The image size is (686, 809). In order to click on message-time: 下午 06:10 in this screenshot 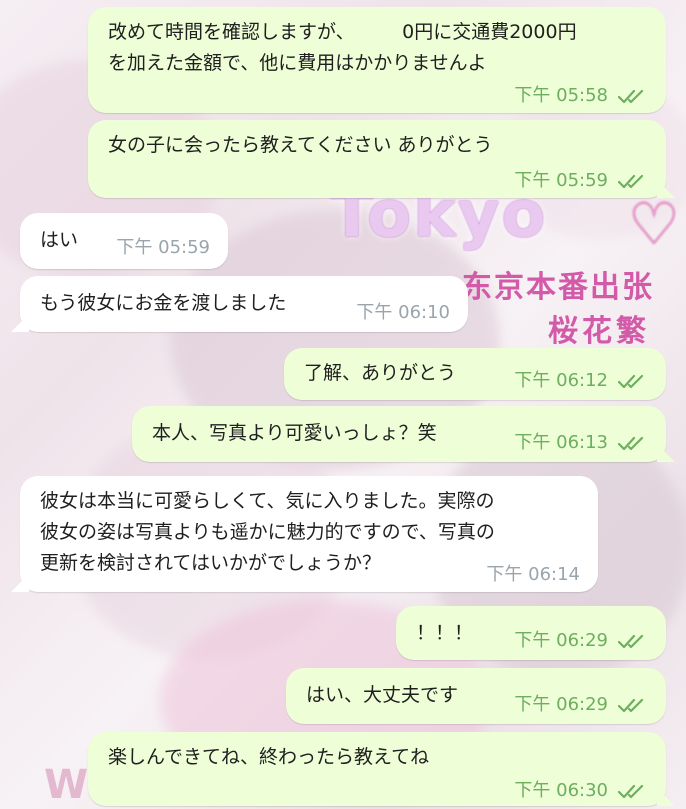, I will do `click(403, 312)`.